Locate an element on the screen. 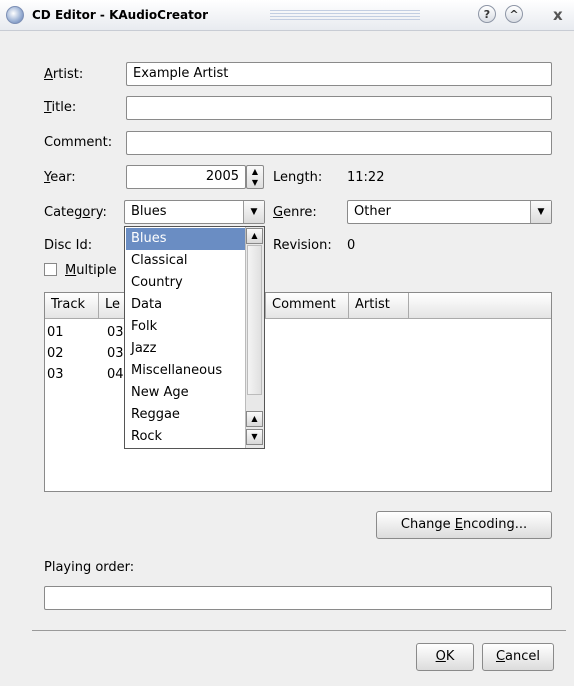 The image size is (574, 686). comment-field is located at coordinates (339, 143).